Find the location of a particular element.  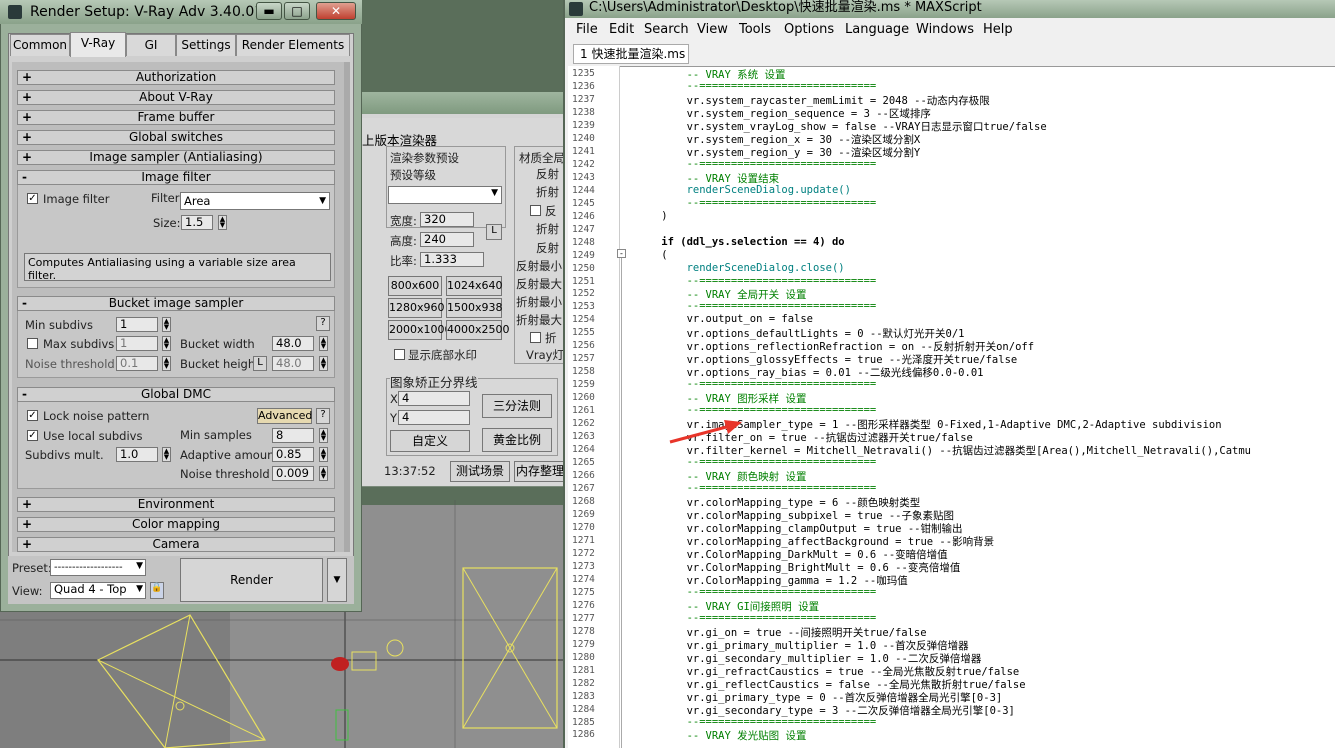

bucket-height-spinner: ▲ ▼ is located at coordinates (323, 363).